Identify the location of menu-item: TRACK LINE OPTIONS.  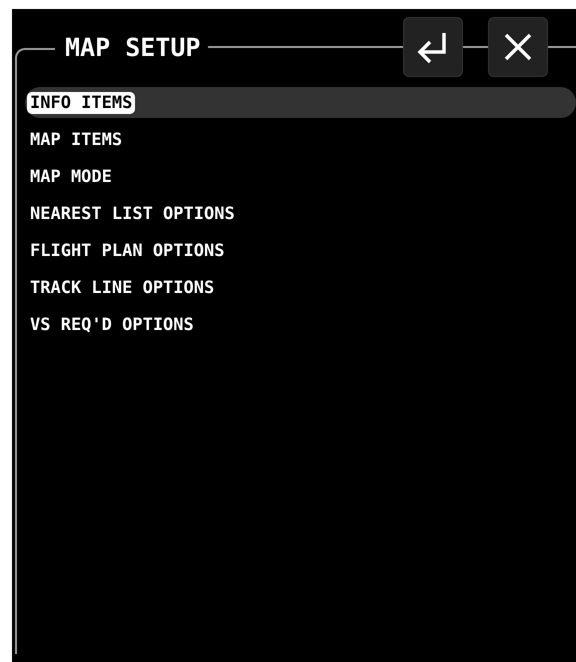
(300, 287).